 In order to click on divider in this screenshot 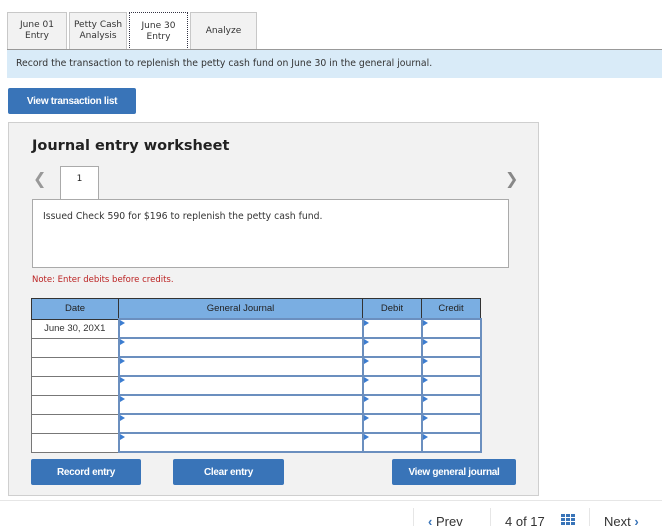, I will do `click(331, 500)`.